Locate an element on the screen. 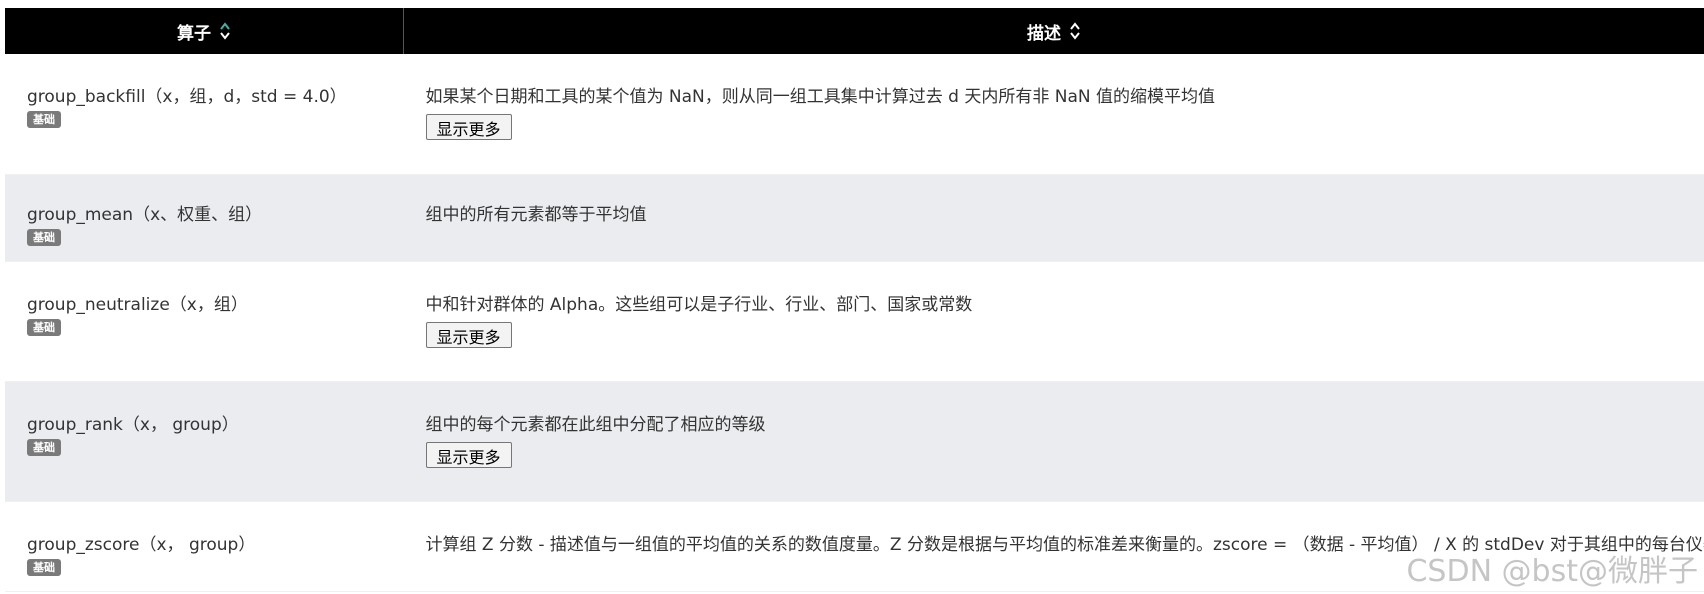  table-row: group_mean（x、权重、组） 基础 组中的所有元素都等于平均值 is located at coordinates (854, 217).